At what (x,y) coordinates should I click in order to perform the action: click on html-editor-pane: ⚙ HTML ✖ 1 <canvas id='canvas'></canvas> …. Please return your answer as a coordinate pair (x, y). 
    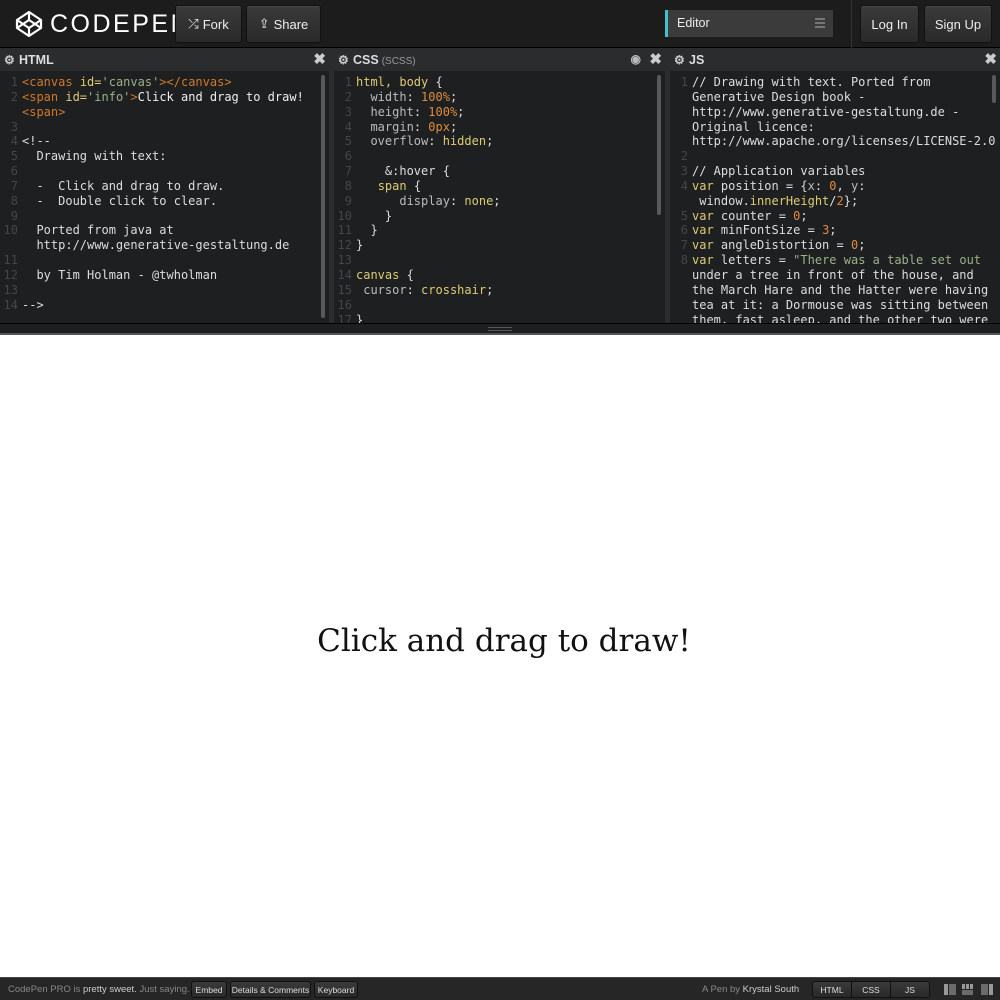
    Looking at the image, I should click on (164, 185).